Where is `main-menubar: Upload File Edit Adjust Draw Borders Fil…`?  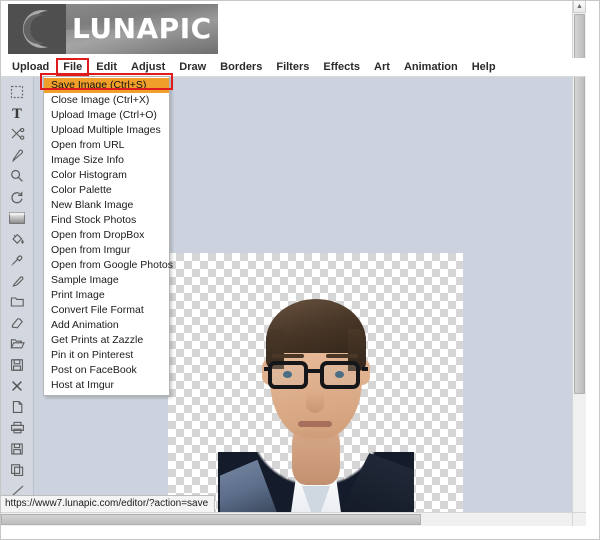 main-menubar: Upload File Edit Adjust Draw Borders Fil… is located at coordinates (293, 67).